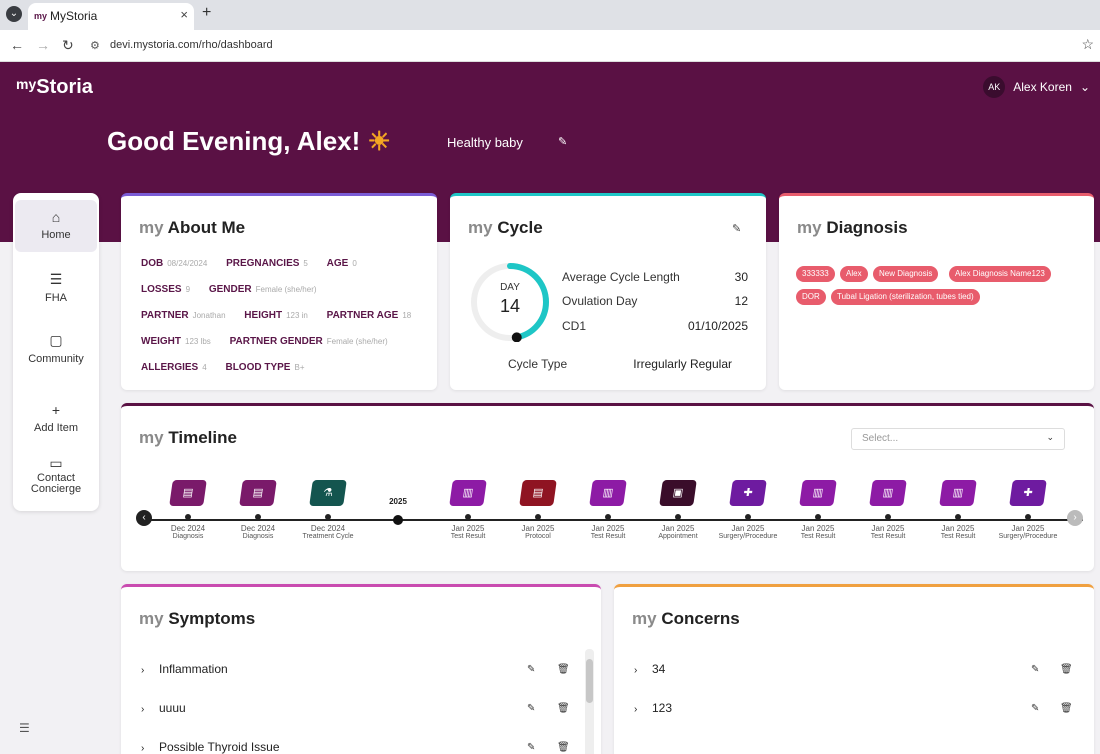 This screenshot has width=1100, height=754. I want to click on user-menu: AK Alex Koren ⌄, so click(1036, 87).